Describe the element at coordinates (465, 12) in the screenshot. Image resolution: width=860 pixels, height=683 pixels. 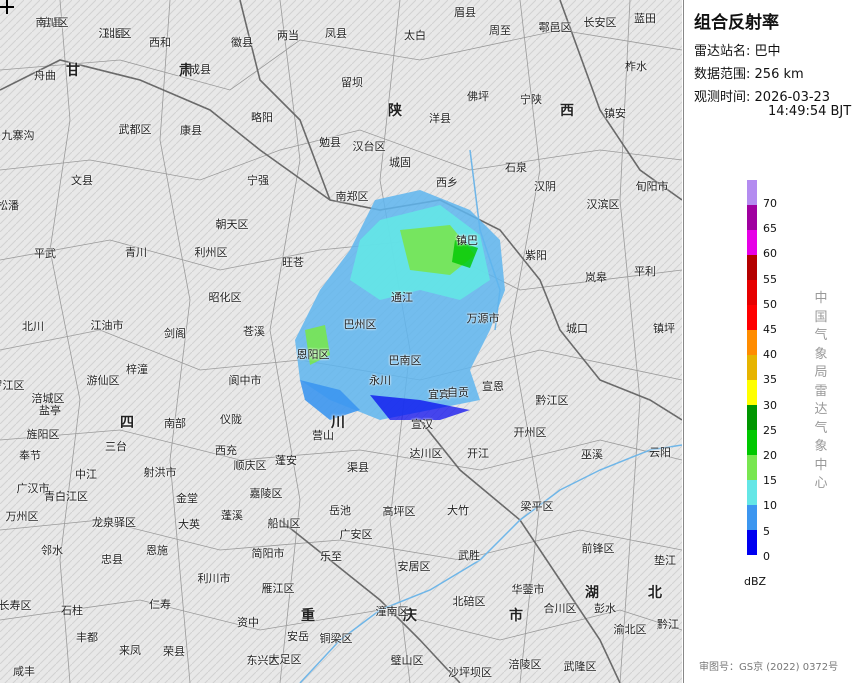
I see `place-label: 眉县` at that location.